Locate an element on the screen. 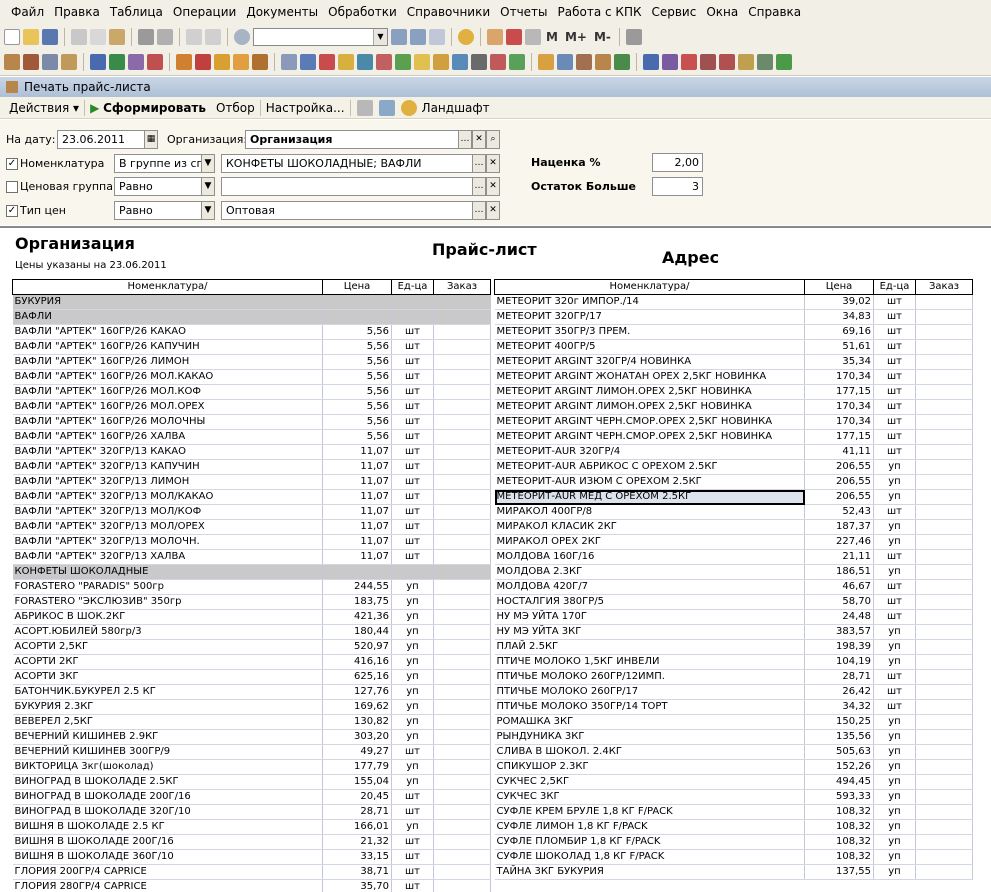  nomenclature-value: КОНФЕТЫ ШОКОЛАДНЫЕ; ВАФЛИ is located at coordinates (347, 163).